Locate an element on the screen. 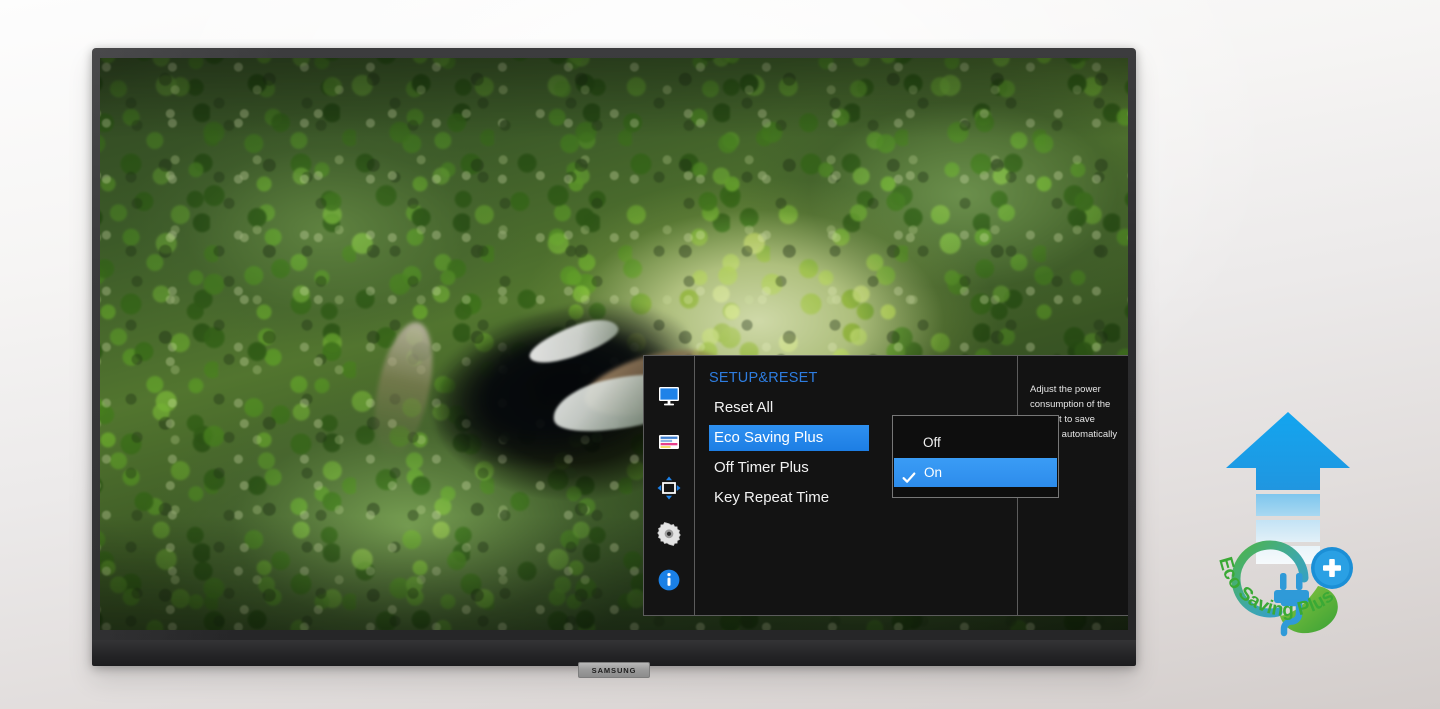  upward-arrow-icon is located at coordinates (1288, 488).